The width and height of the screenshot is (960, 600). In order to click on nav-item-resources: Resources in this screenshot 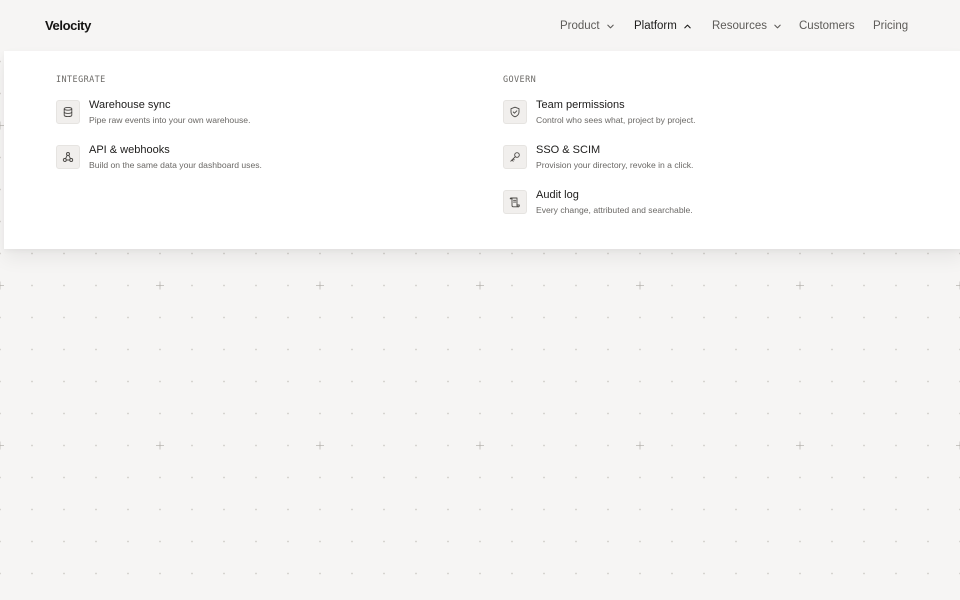, I will do `click(747, 26)`.